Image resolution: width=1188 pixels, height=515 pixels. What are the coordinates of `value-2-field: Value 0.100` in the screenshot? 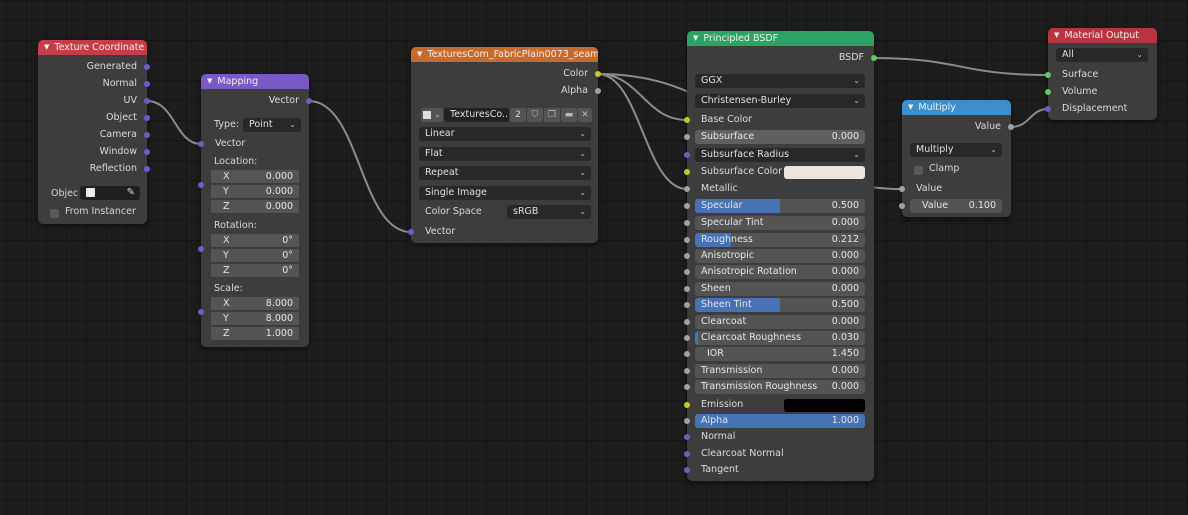 It's located at (956, 206).